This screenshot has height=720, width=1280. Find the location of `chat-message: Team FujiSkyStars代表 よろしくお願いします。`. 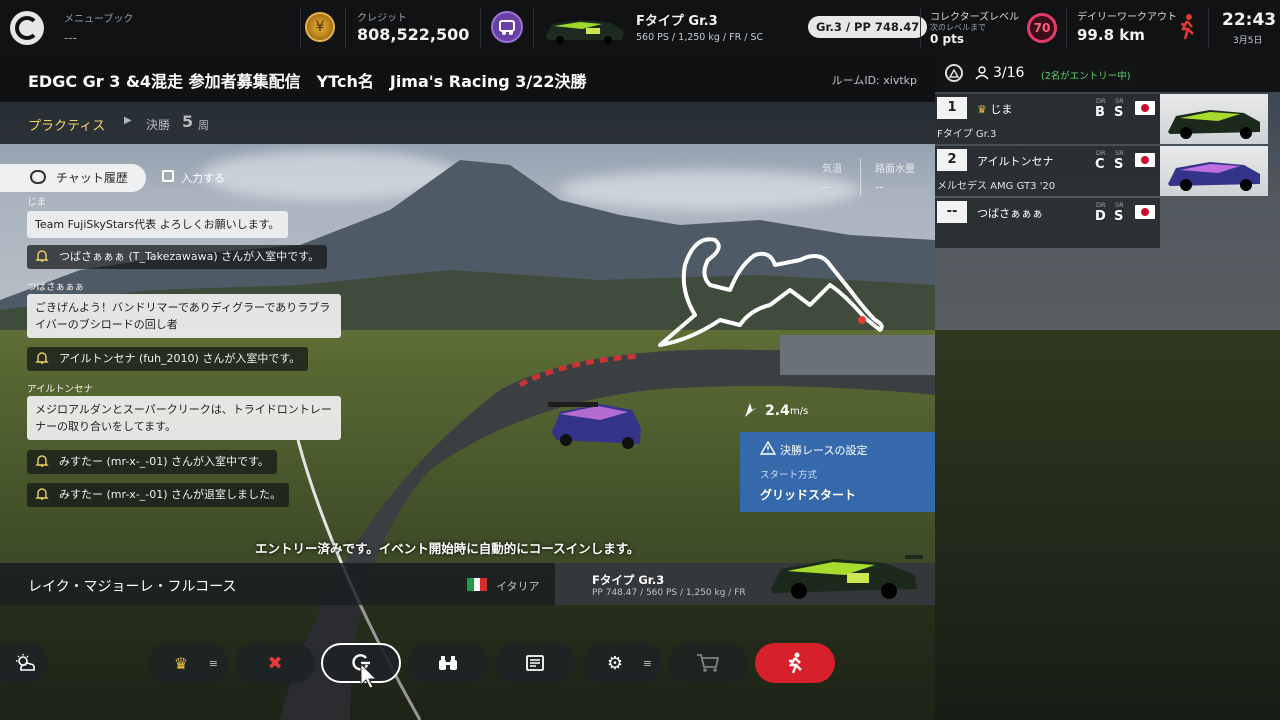

chat-message: Team FujiSkyStars代表 よろしくお願いします。 is located at coordinates (157, 224).